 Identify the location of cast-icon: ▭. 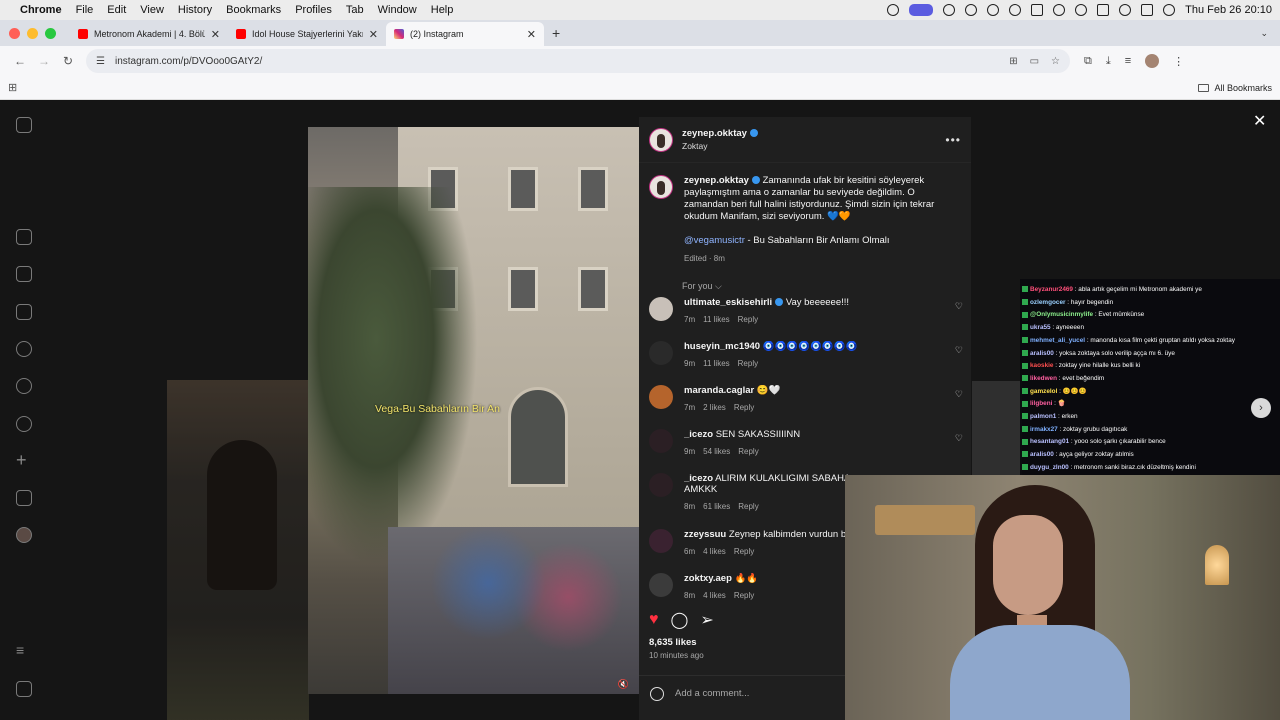
(1034, 61).